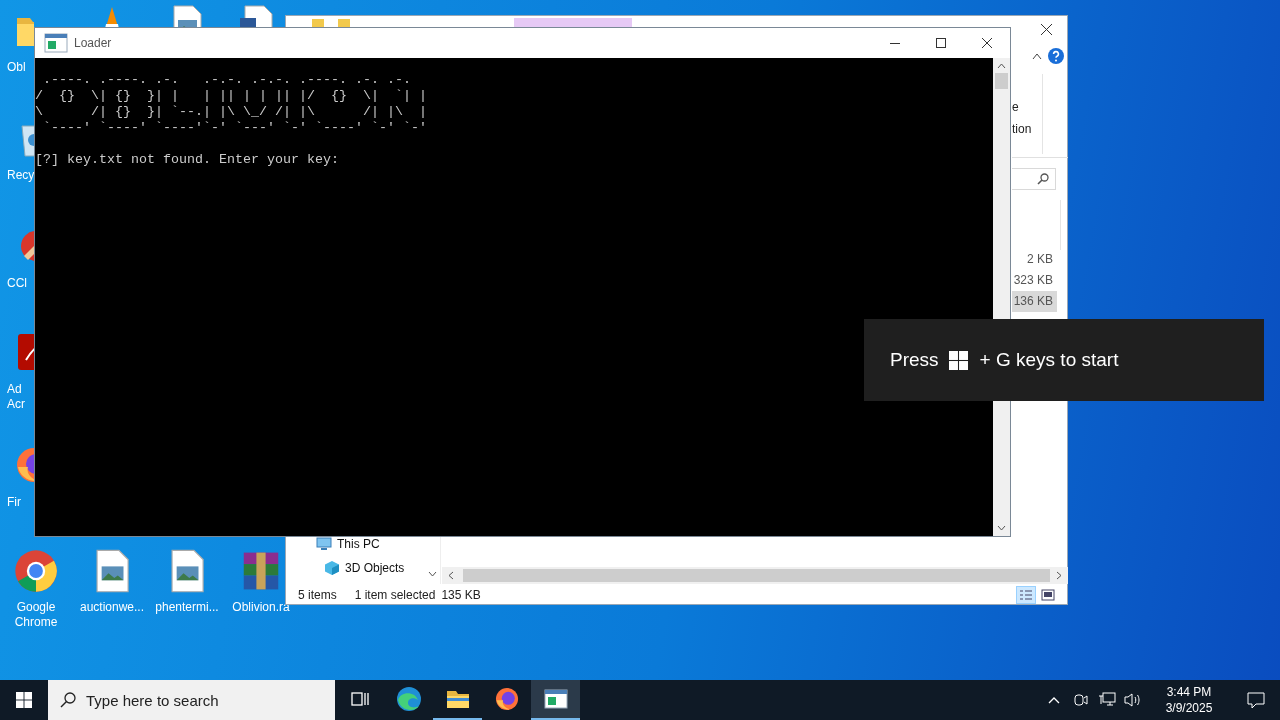 This screenshot has height=720, width=1280. I want to click on help-icon, so click(1056, 56).